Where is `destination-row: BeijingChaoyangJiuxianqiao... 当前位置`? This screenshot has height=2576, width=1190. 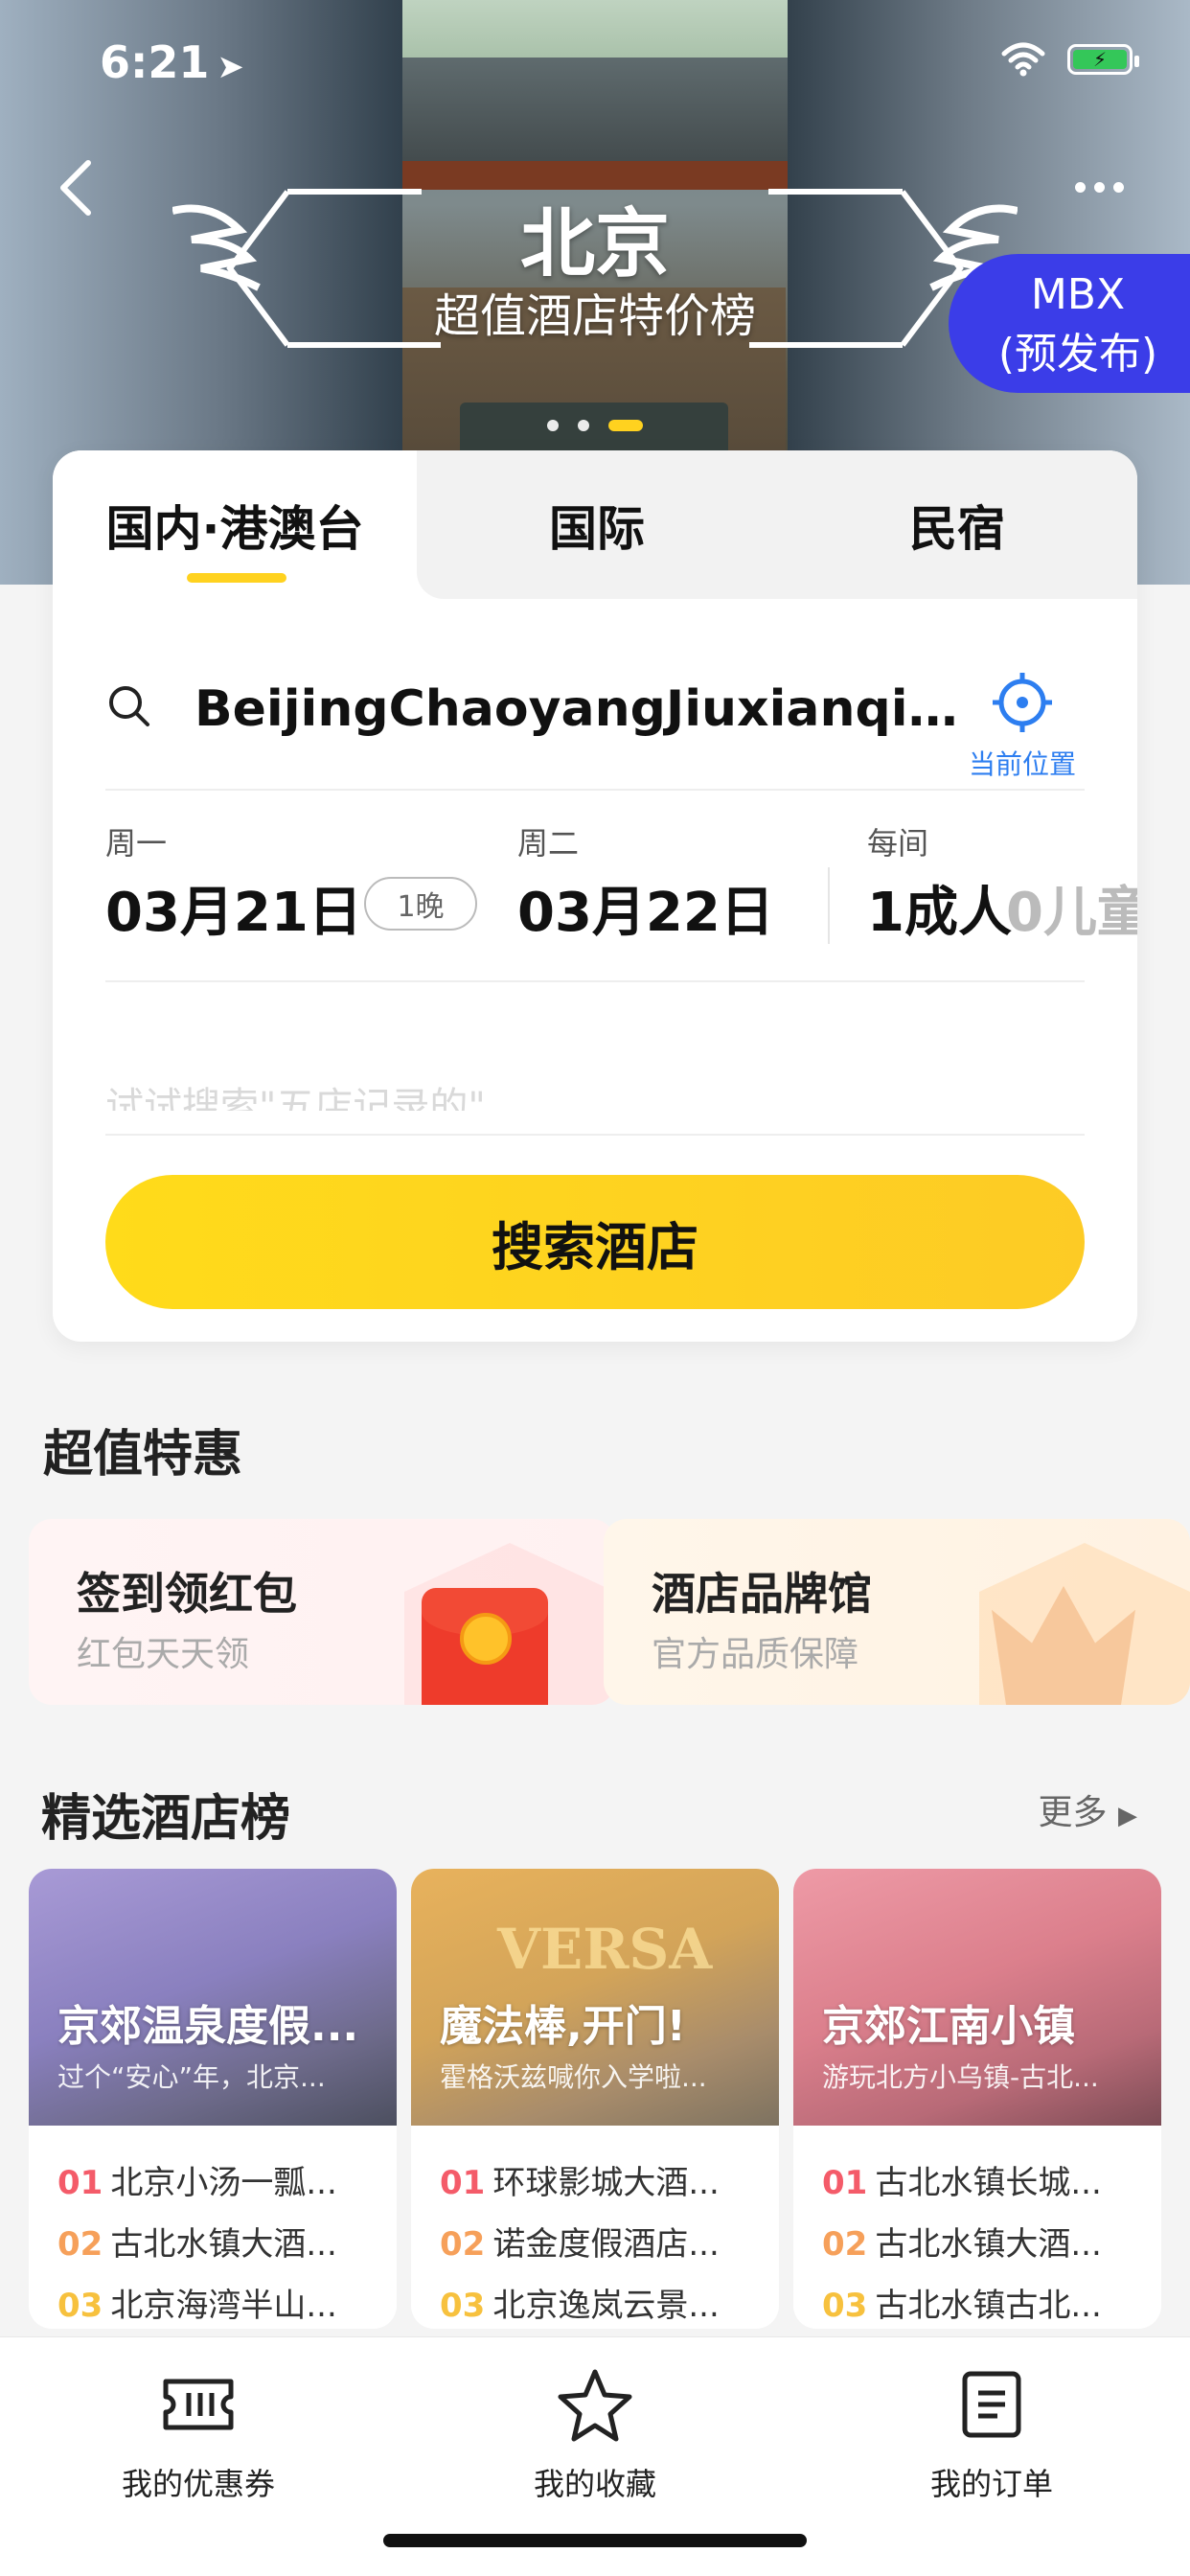
destination-row: BeijingChaoyangJiuxianqiao... 当前位置 is located at coordinates (595, 721).